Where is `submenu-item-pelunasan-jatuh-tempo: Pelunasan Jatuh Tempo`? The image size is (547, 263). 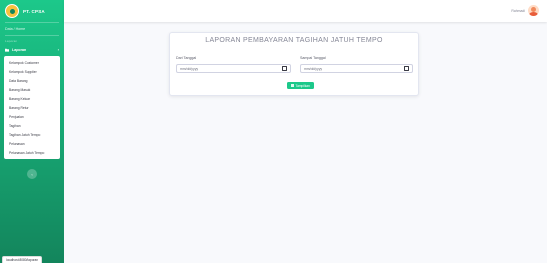
submenu-item-pelunasan-jatuh-tempo: Pelunasan Jatuh Tempo is located at coordinates (32, 152).